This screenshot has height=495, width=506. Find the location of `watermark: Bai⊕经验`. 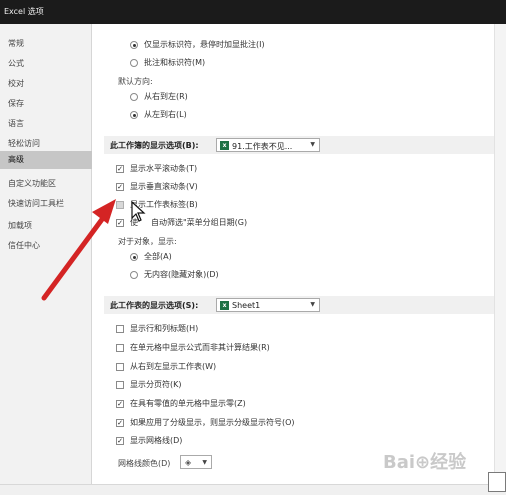

watermark: Bai⊕经验 is located at coordinates (425, 462).